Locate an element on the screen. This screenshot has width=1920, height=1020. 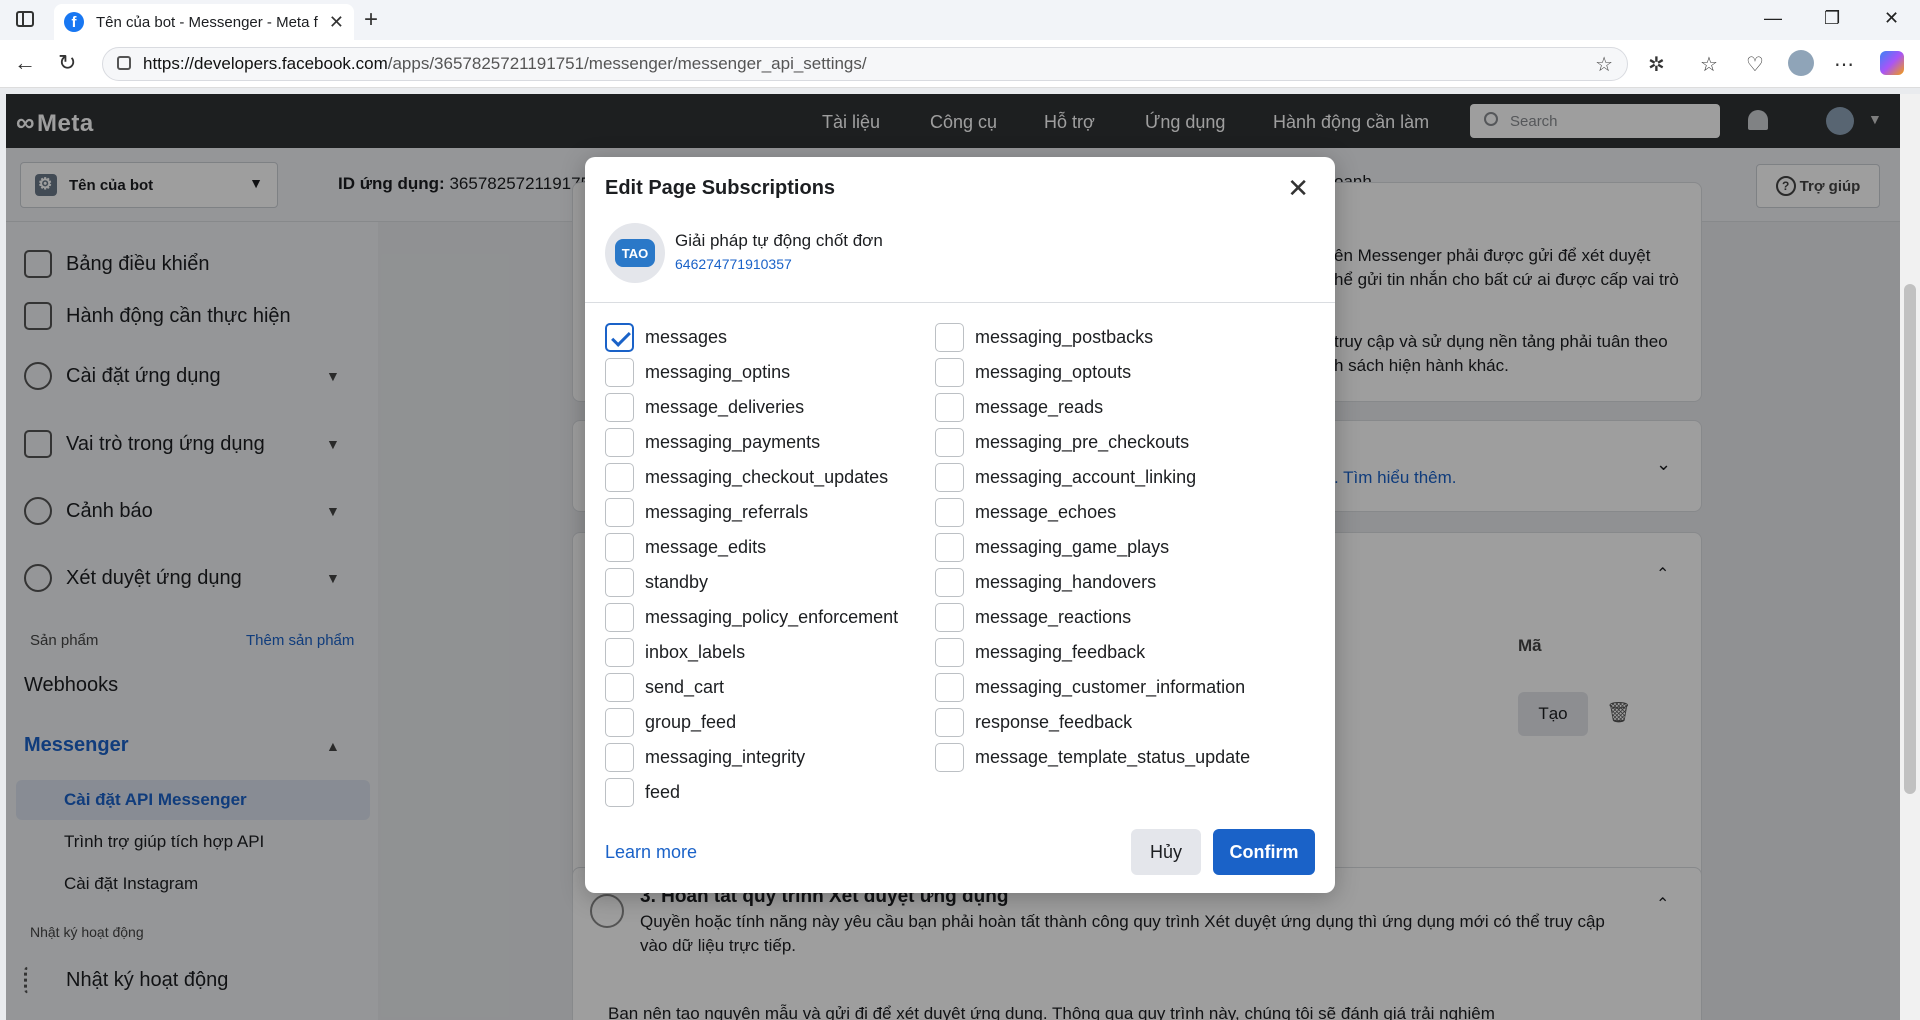
subscription-checkbox-row: messaging_optouts is located at coordinates (1033, 372).